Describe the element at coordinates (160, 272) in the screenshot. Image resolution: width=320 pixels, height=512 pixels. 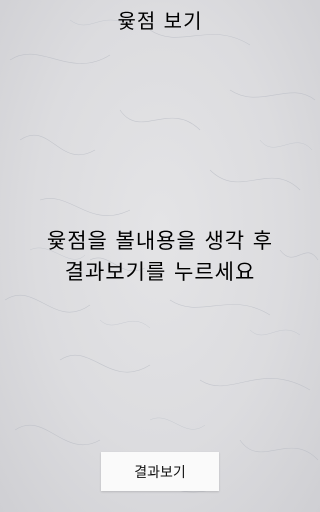
I see `instruction-line-2: 결과보기를 누르세요` at that location.